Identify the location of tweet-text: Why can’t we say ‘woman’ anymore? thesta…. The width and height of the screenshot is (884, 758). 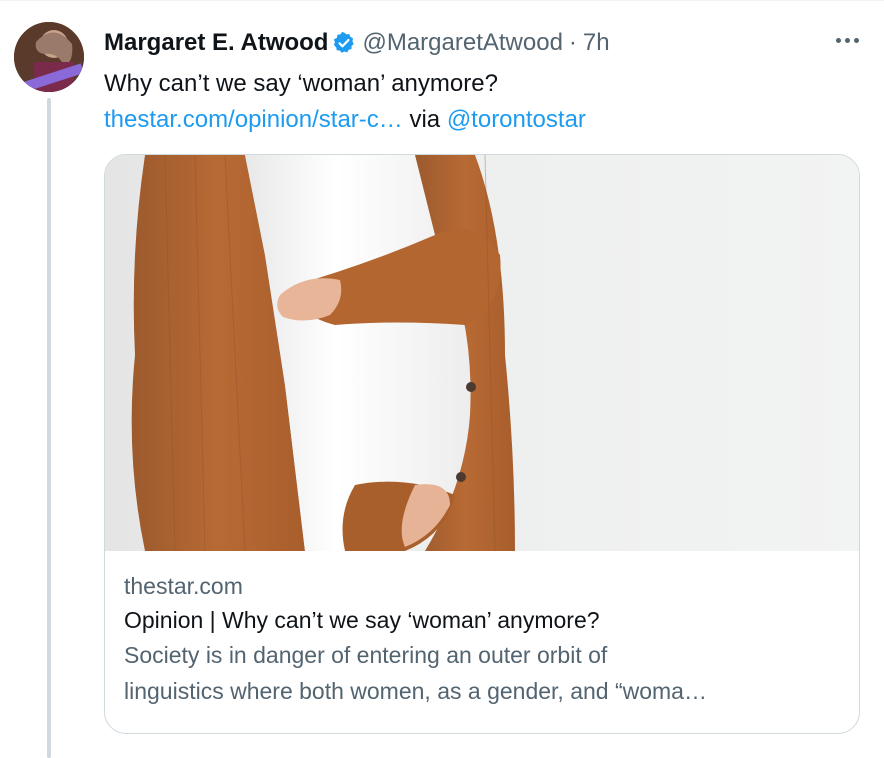
(345, 102).